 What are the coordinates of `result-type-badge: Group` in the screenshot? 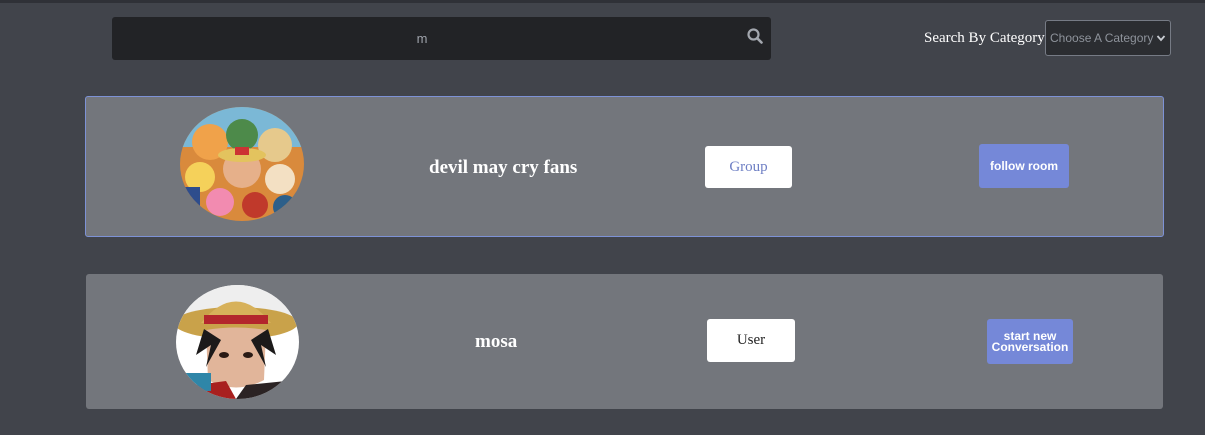 It's located at (748, 167).